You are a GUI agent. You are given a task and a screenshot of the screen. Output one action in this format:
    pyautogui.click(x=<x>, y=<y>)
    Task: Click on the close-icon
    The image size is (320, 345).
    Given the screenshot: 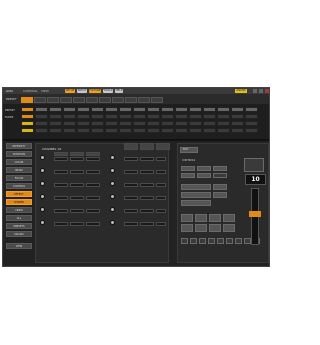 What is the action you would take?
    pyautogui.click(x=267, y=91)
    